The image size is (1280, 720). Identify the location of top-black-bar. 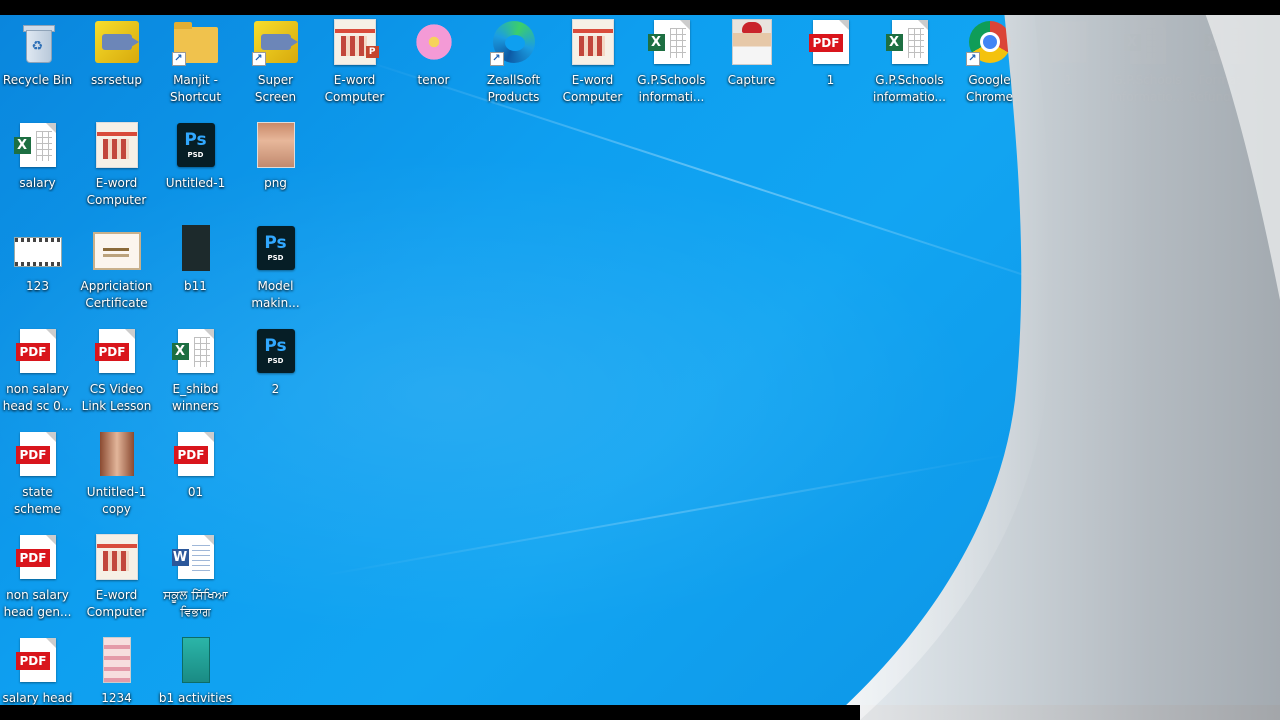
(640, 7).